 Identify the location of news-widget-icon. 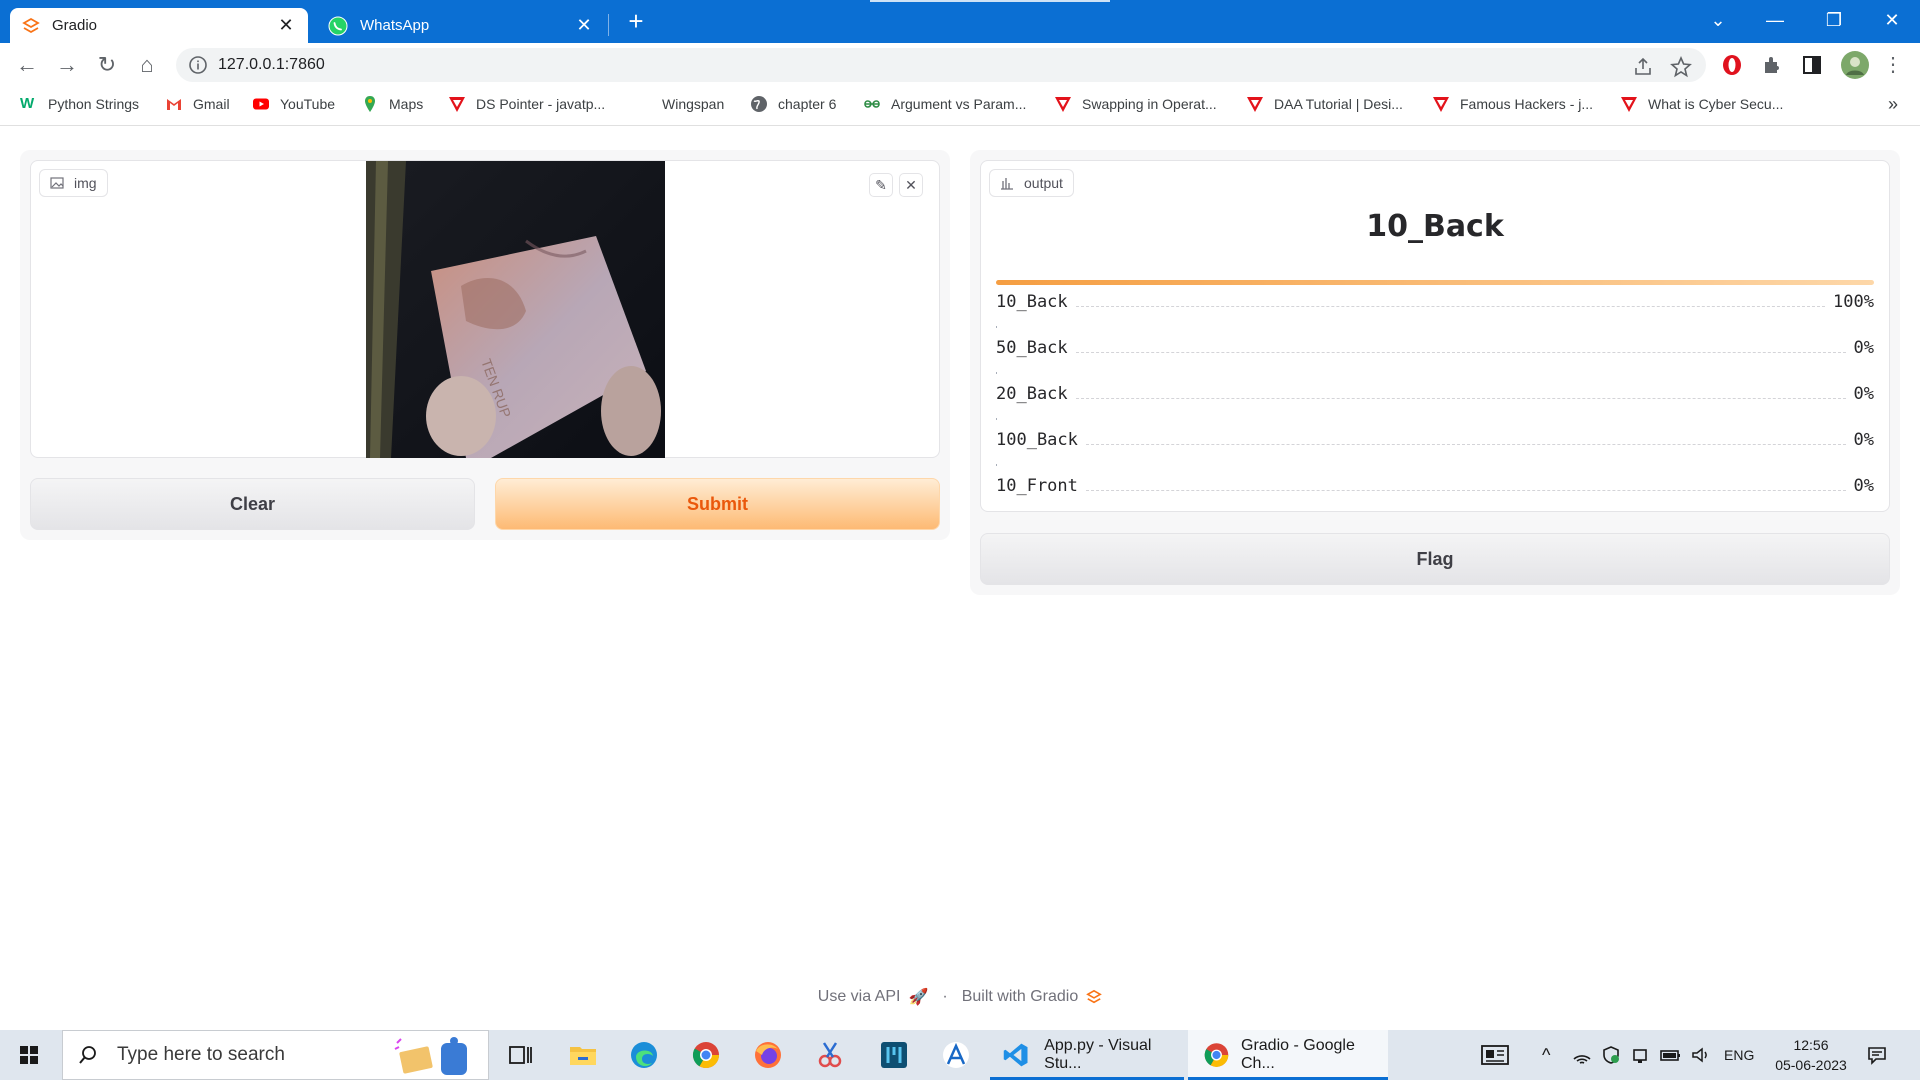
(1495, 1055).